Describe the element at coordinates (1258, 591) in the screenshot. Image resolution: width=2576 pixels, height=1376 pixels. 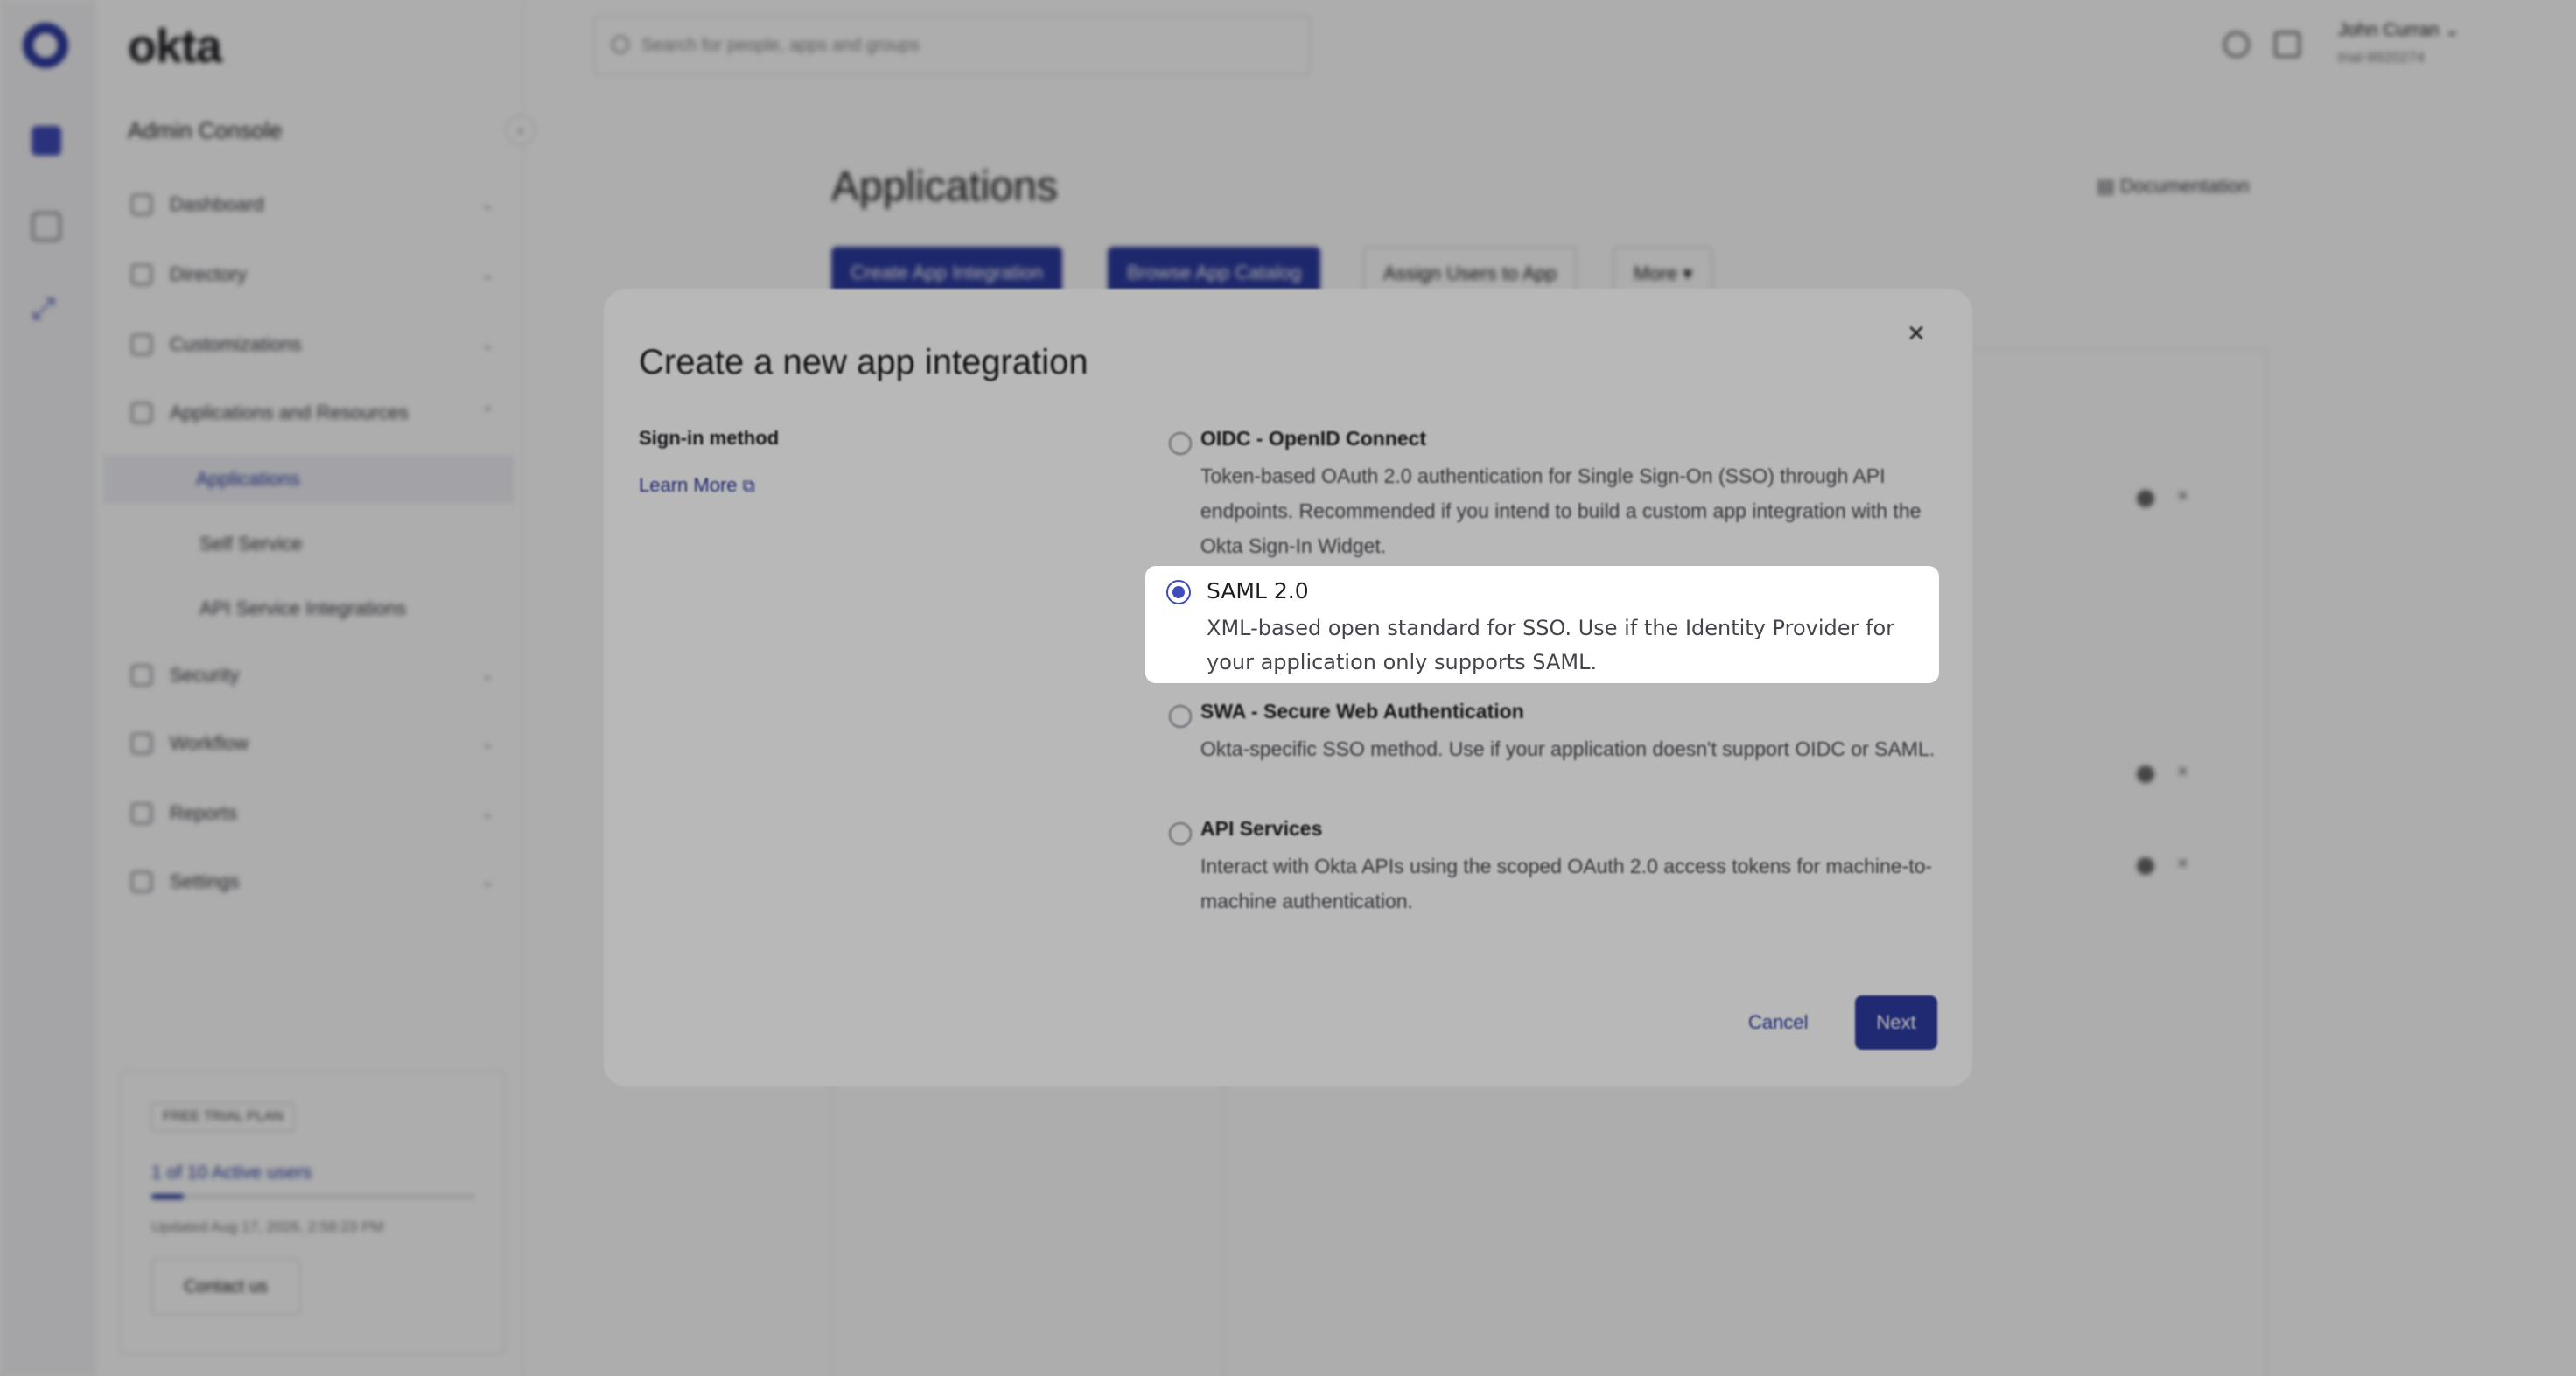
I see `option-title: SAML 2.0` at that location.